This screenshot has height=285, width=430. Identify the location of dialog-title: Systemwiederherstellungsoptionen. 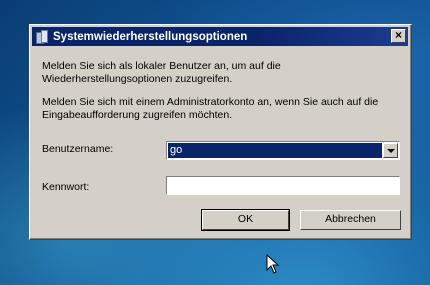
(150, 36).